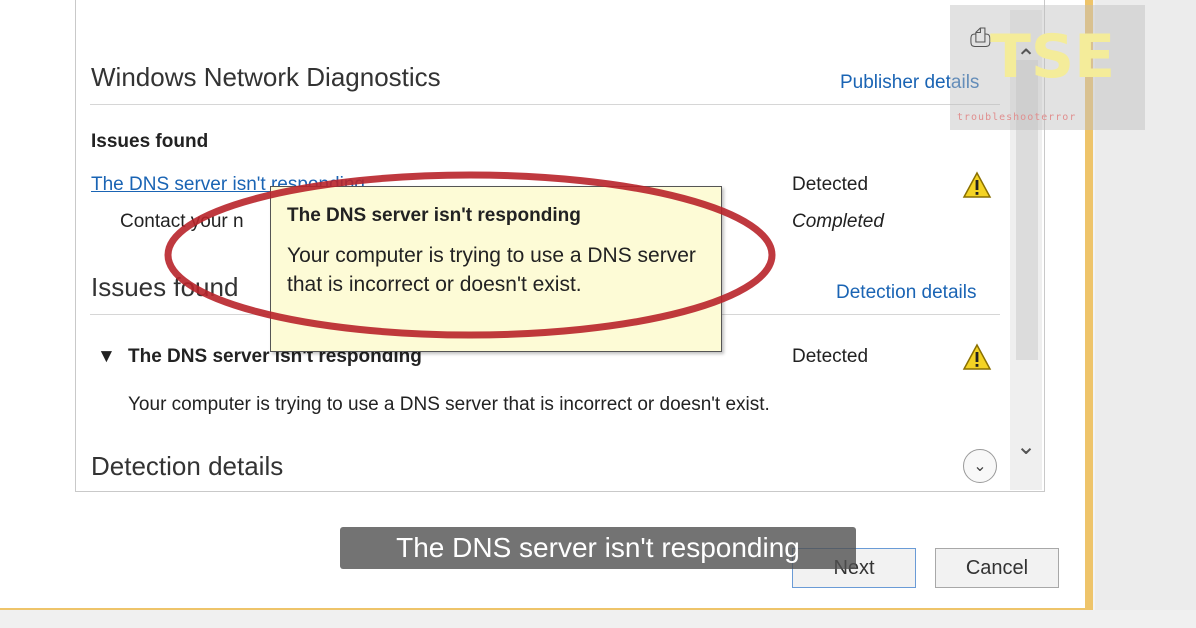 This screenshot has width=1196, height=628. Describe the element at coordinates (1026, 446) in the screenshot. I see `scroll-down-icon: ⌄` at that location.